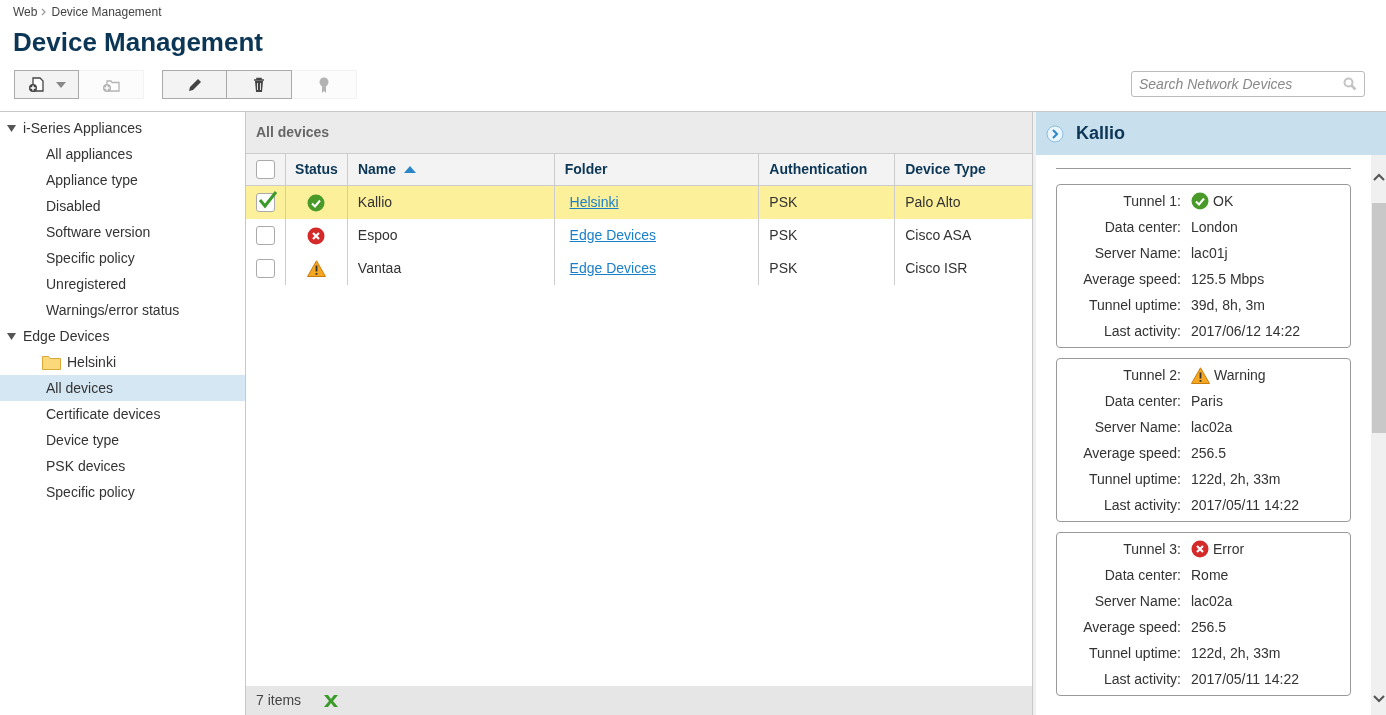  I want to click on tree-item: All appliances, so click(122, 154).